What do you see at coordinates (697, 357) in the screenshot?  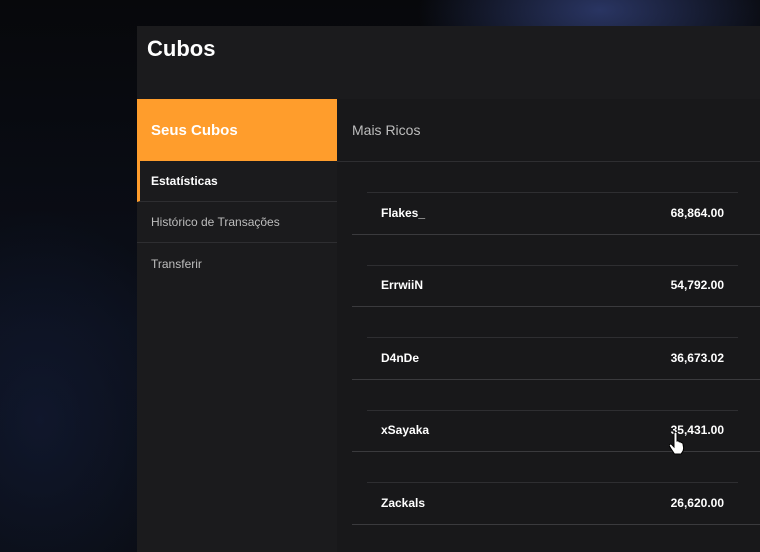 I see `player-balance: 36,673.02` at bounding box center [697, 357].